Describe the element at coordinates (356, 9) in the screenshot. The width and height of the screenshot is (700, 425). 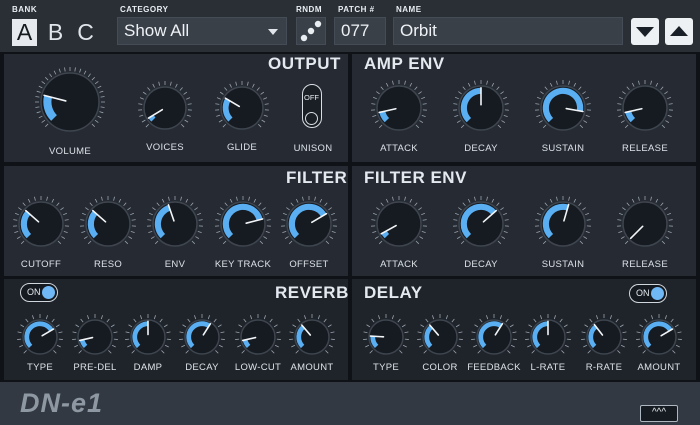
I see `patch-label: PATCH #` at that location.